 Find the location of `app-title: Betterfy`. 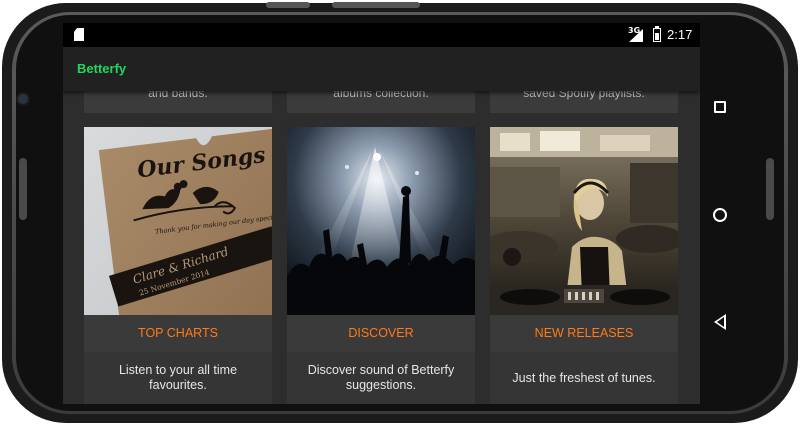

app-title: Betterfy is located at coordinates (102, 68).